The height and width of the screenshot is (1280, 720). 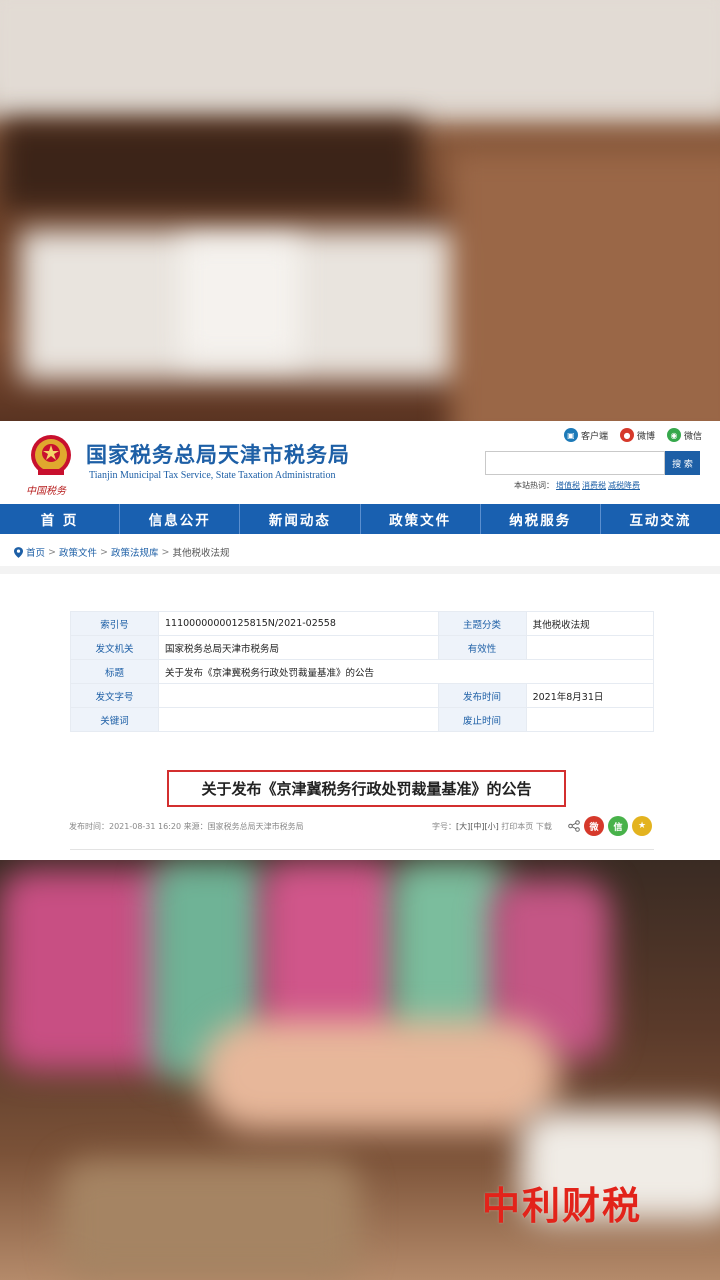 I want to click on top-links: ▣ 客户端 ● 微博 ◉ 微信, so click(x=632, y=435).